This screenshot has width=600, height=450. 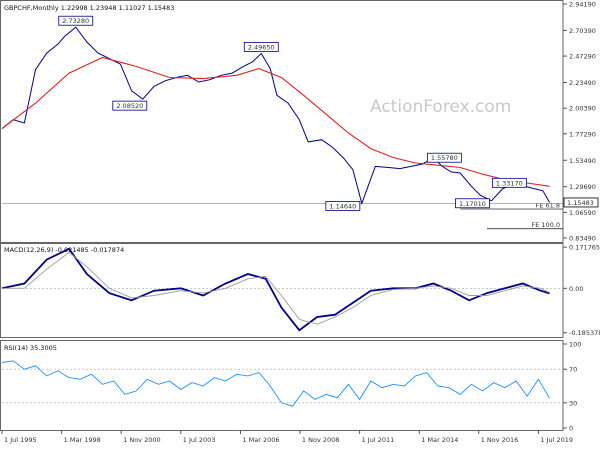 What do you see at coordinates (260, 440) in the screenshot?
I see `x-tick-label: 1 Mar 2006` at bounding box center [260, 440].